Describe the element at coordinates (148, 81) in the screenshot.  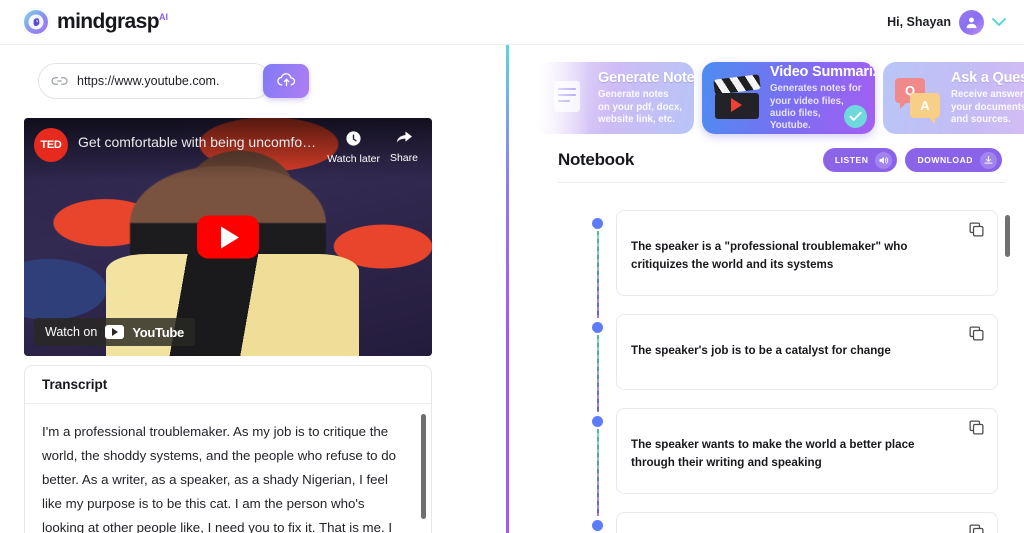
I see `url-input-value: https://www.youtube.com.` at that location.